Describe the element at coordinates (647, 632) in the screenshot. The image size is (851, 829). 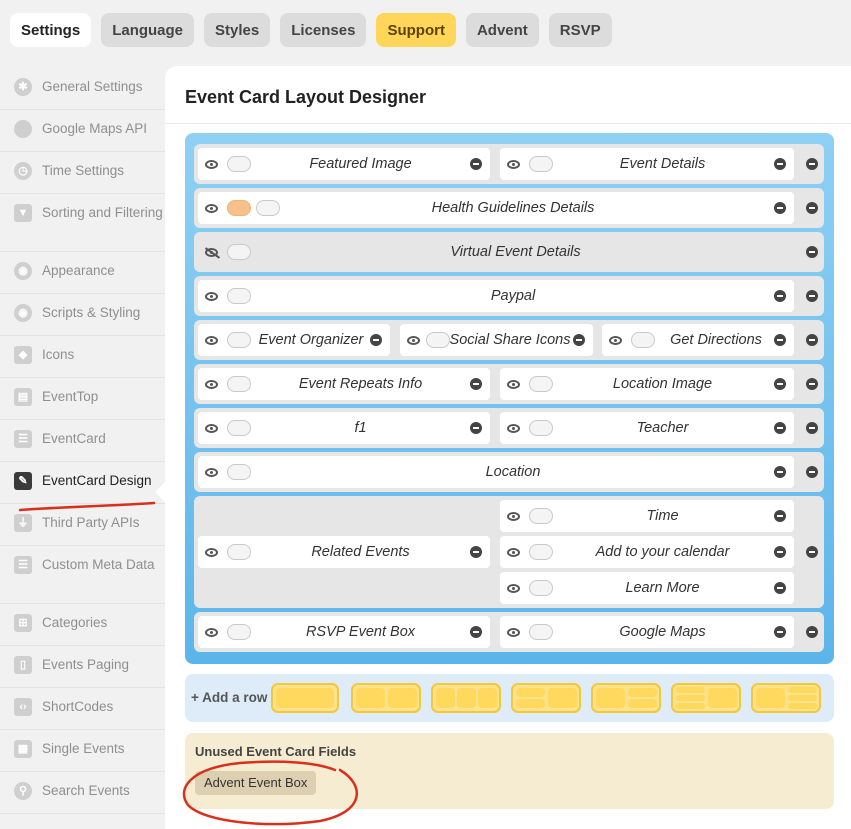
I see `field-box-google-maps: Google Maps` at that location.